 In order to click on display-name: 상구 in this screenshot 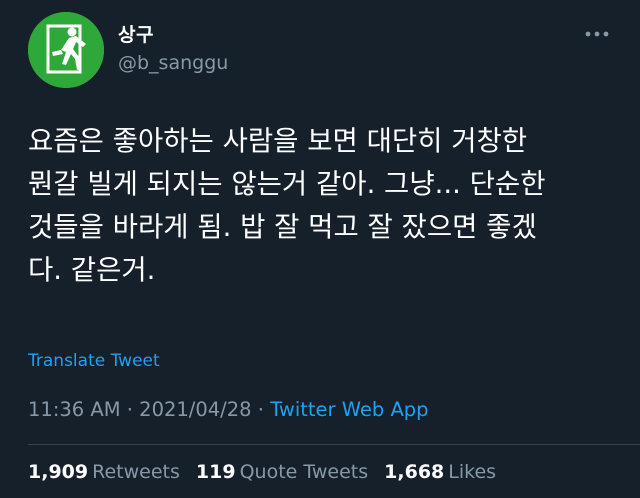, I will do `click(136, 33)`.